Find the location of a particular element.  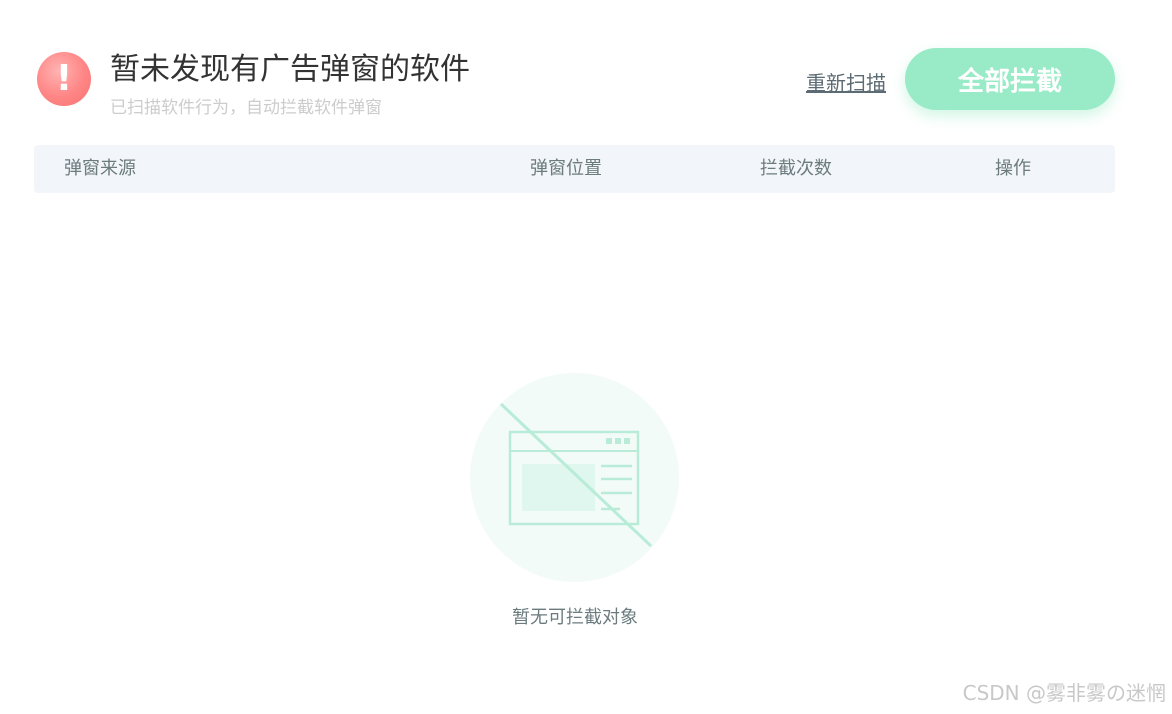

column-header-count: 拦截次数 is located at coordinates (796, 168).